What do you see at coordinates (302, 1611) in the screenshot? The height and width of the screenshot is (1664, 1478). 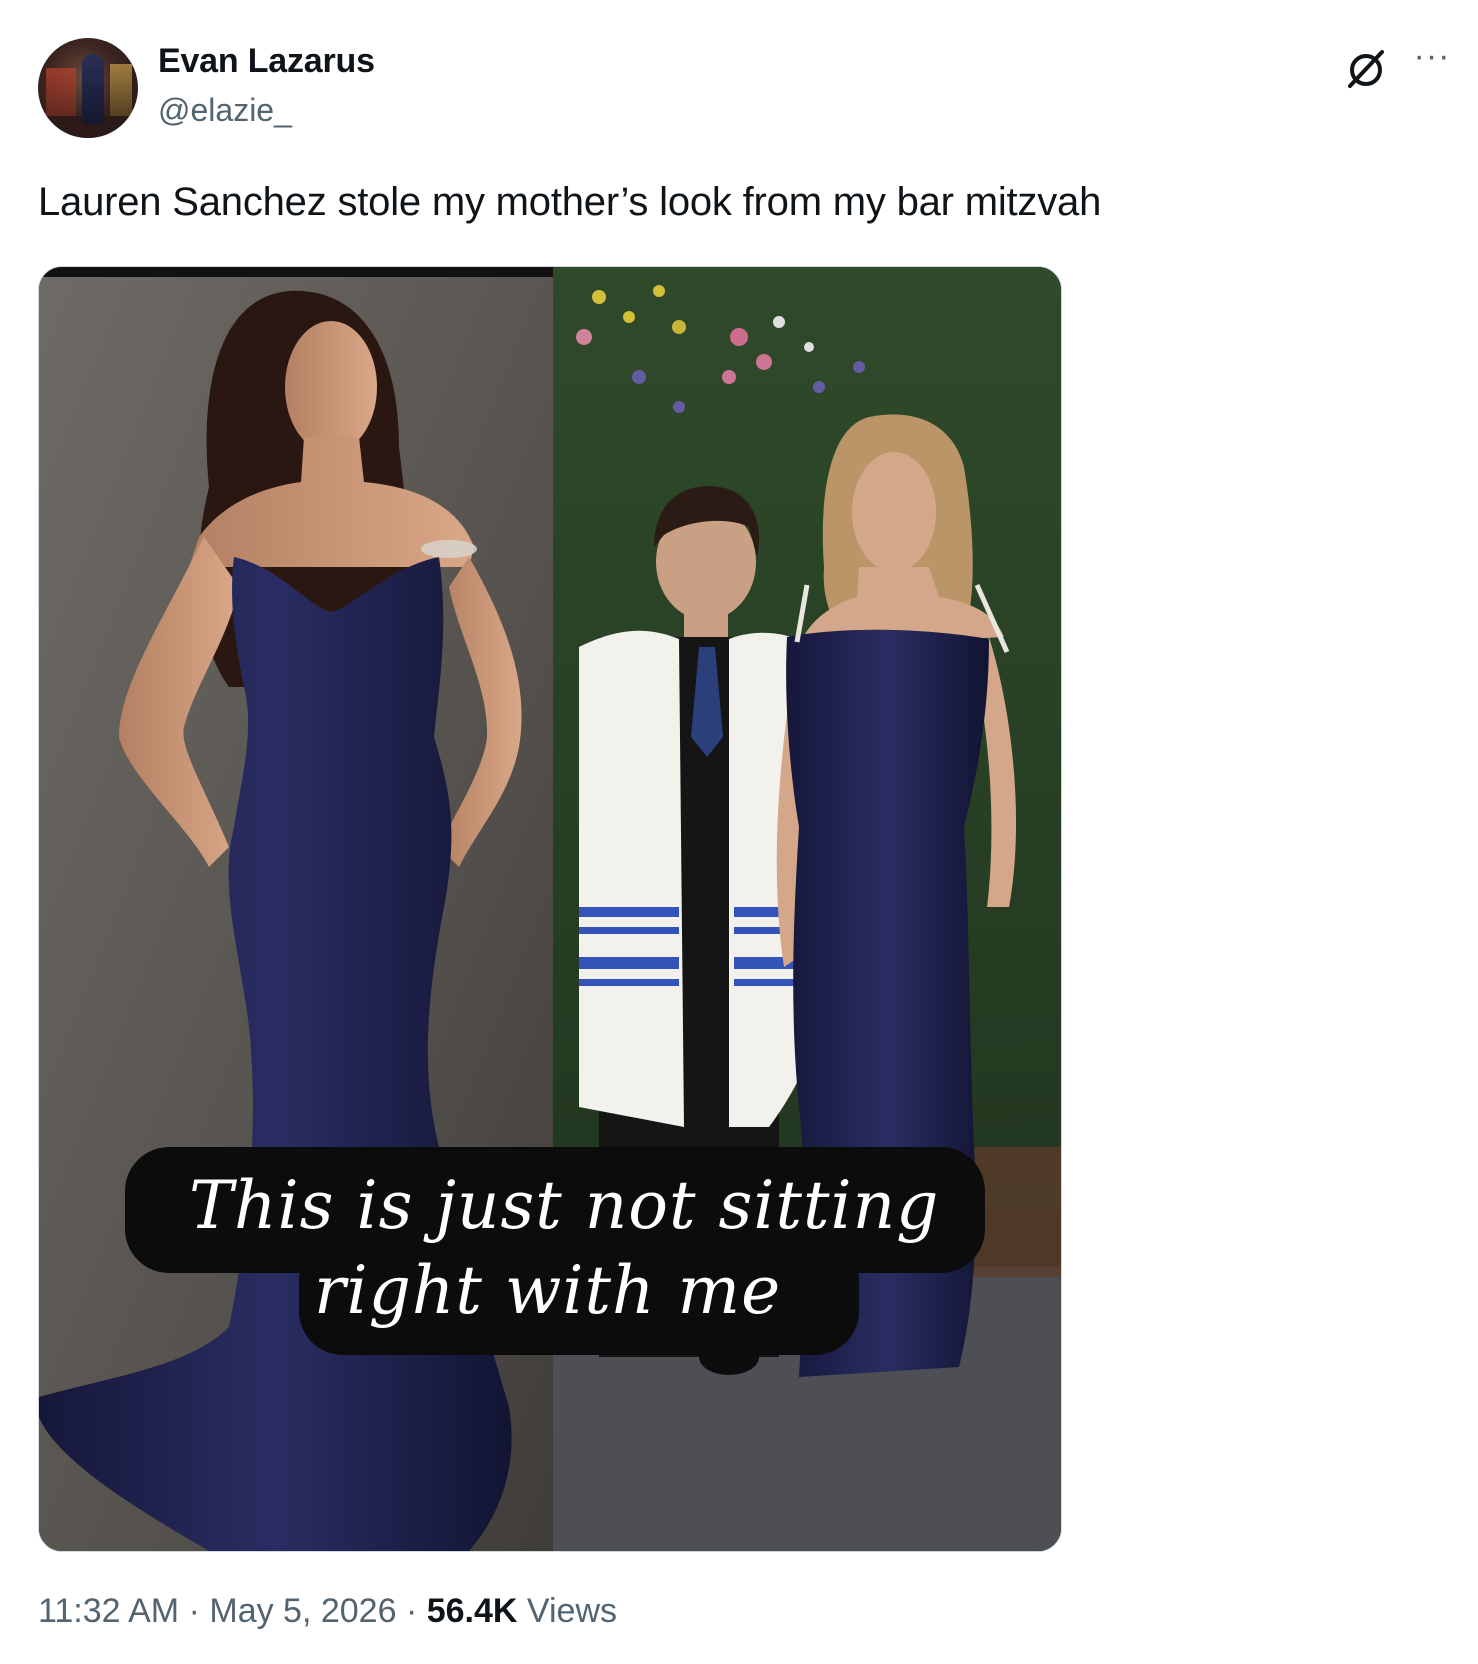 I see `post-date: May 5, 2026` at bounding box center [302, 1611].